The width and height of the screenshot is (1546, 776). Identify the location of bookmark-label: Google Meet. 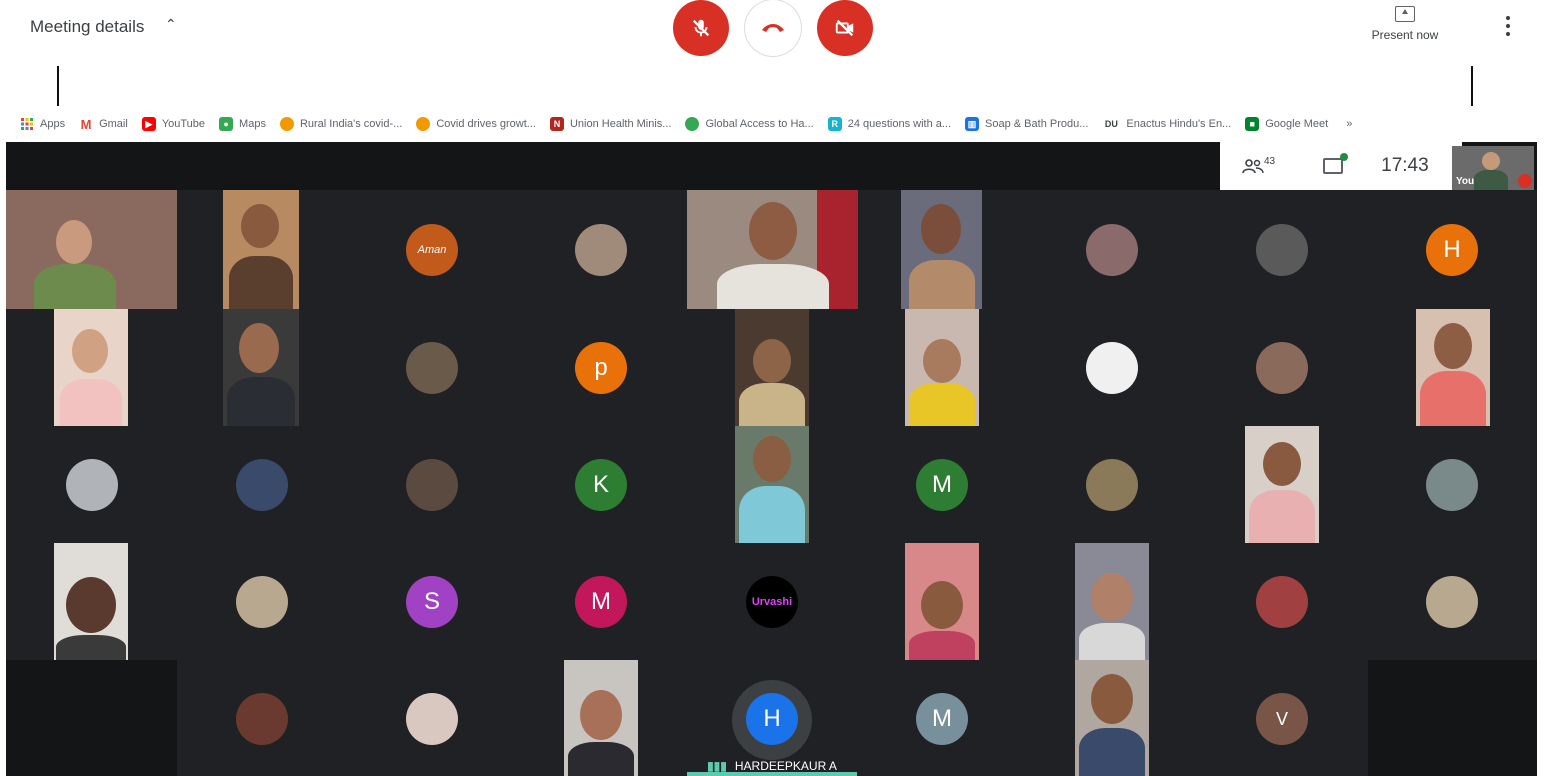
(1297, 124).